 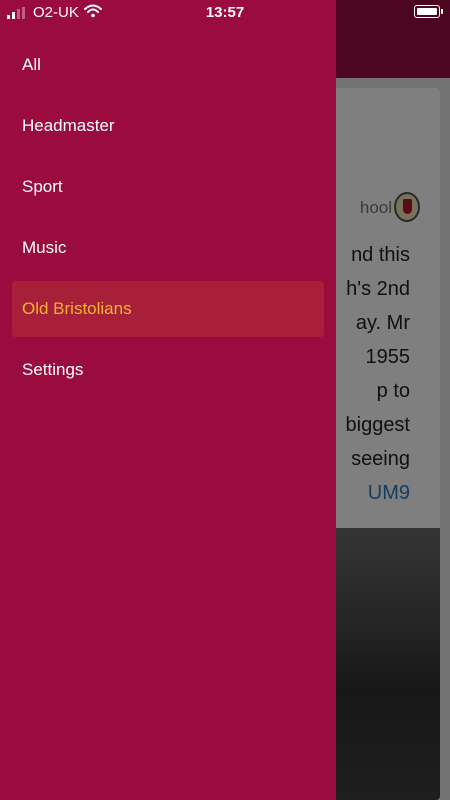 I want to click on status-time: 13:57, so click(x=225, y=12).